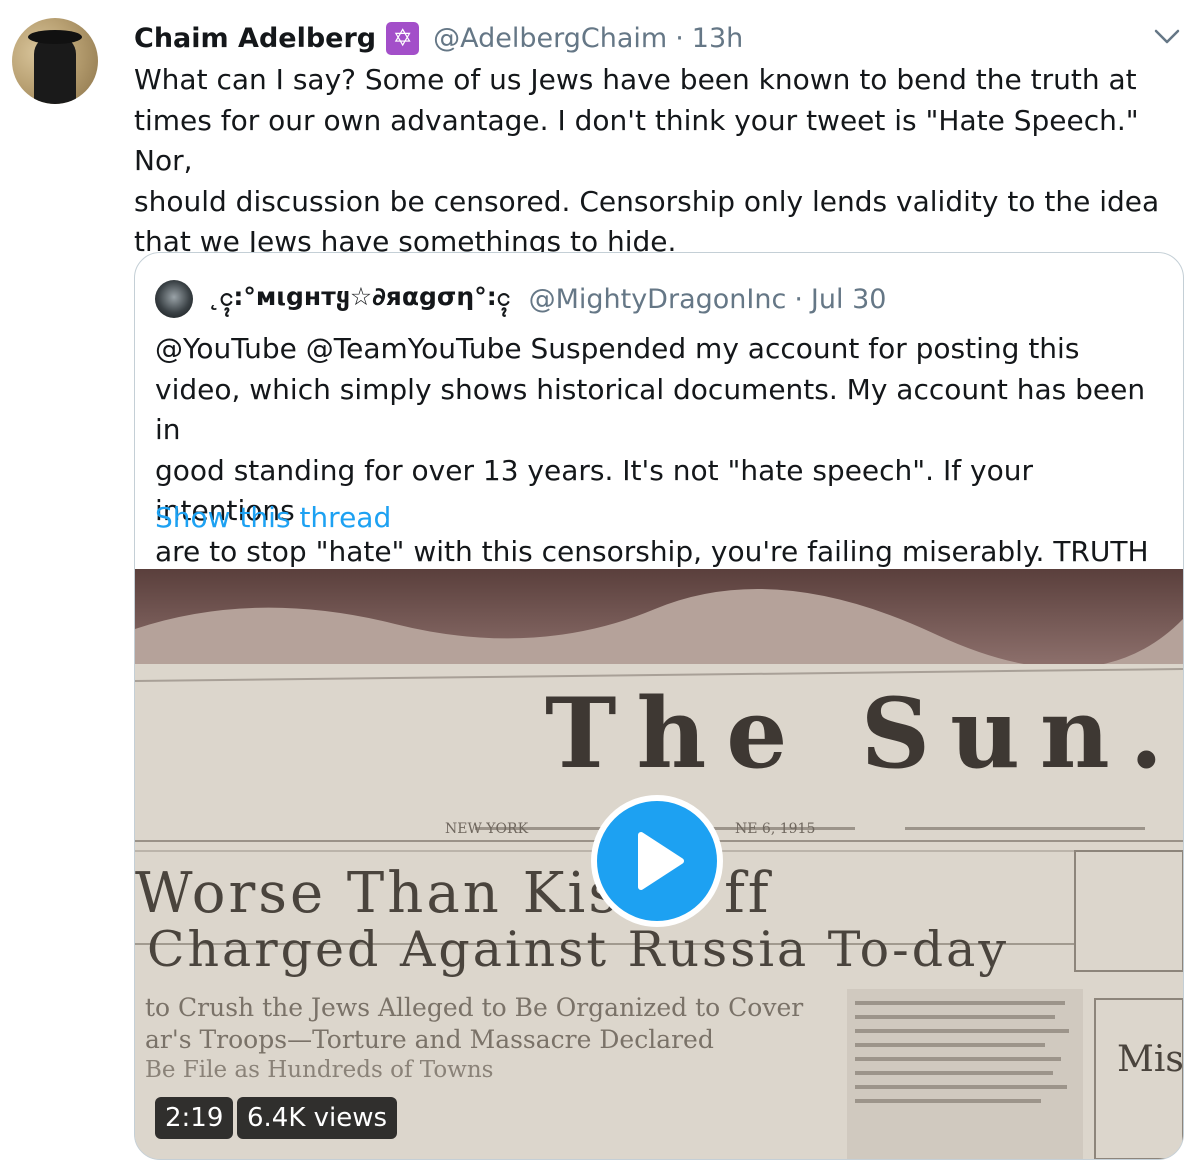  Describe the element at coordinates (55, 37) in the screenshot. I see `avatar-hat` at that location.